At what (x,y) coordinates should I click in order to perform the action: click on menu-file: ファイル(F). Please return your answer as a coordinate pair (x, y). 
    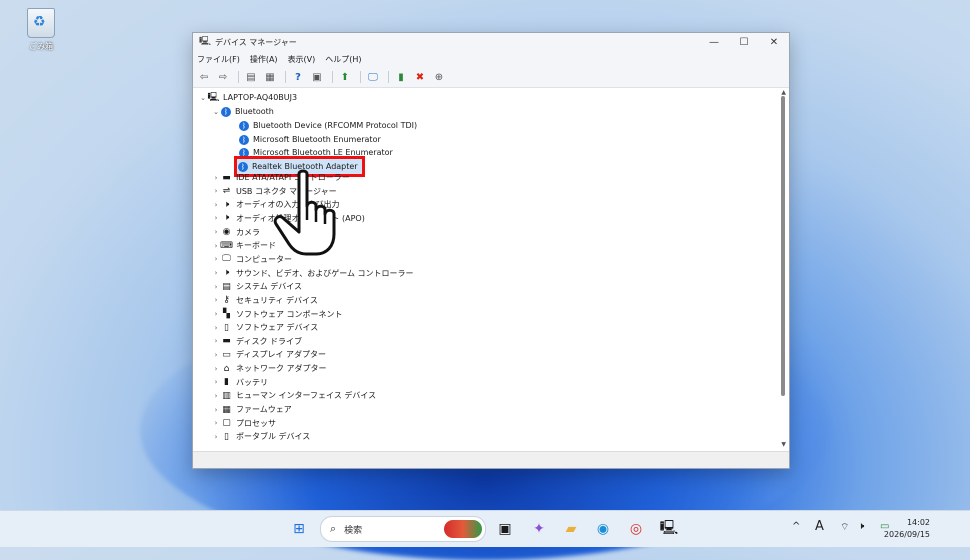
    Looking at the image, I should click on (218, 59).